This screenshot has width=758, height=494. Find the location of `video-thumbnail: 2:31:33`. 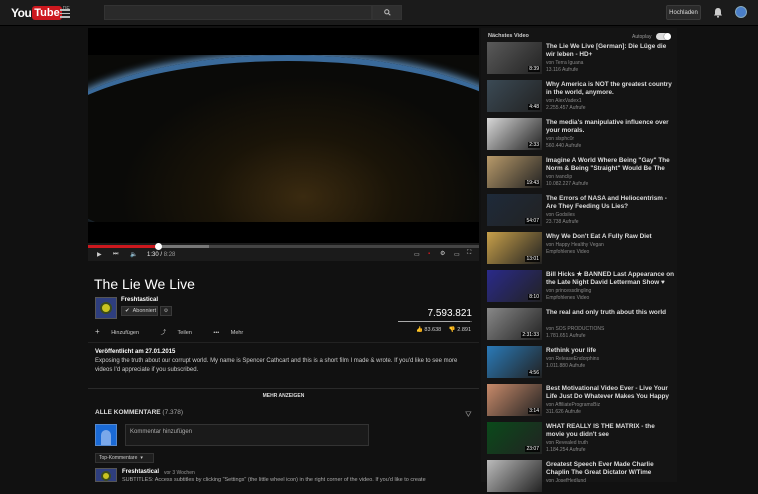

video-thumbnail: 2:31:33 is located at coordinates (514, 324).